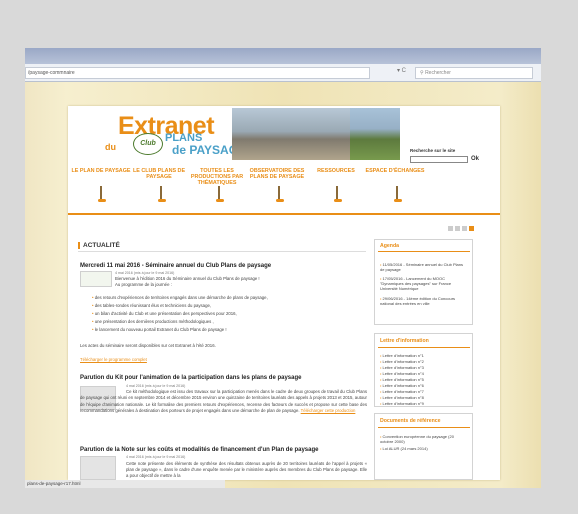 The image size is (578, 514). Describe the element at coordinates (156, 457) in the screenshot. I see `article3-date: 4 mai 2016 (mis à jour le 9 mai 2016)` at that location.